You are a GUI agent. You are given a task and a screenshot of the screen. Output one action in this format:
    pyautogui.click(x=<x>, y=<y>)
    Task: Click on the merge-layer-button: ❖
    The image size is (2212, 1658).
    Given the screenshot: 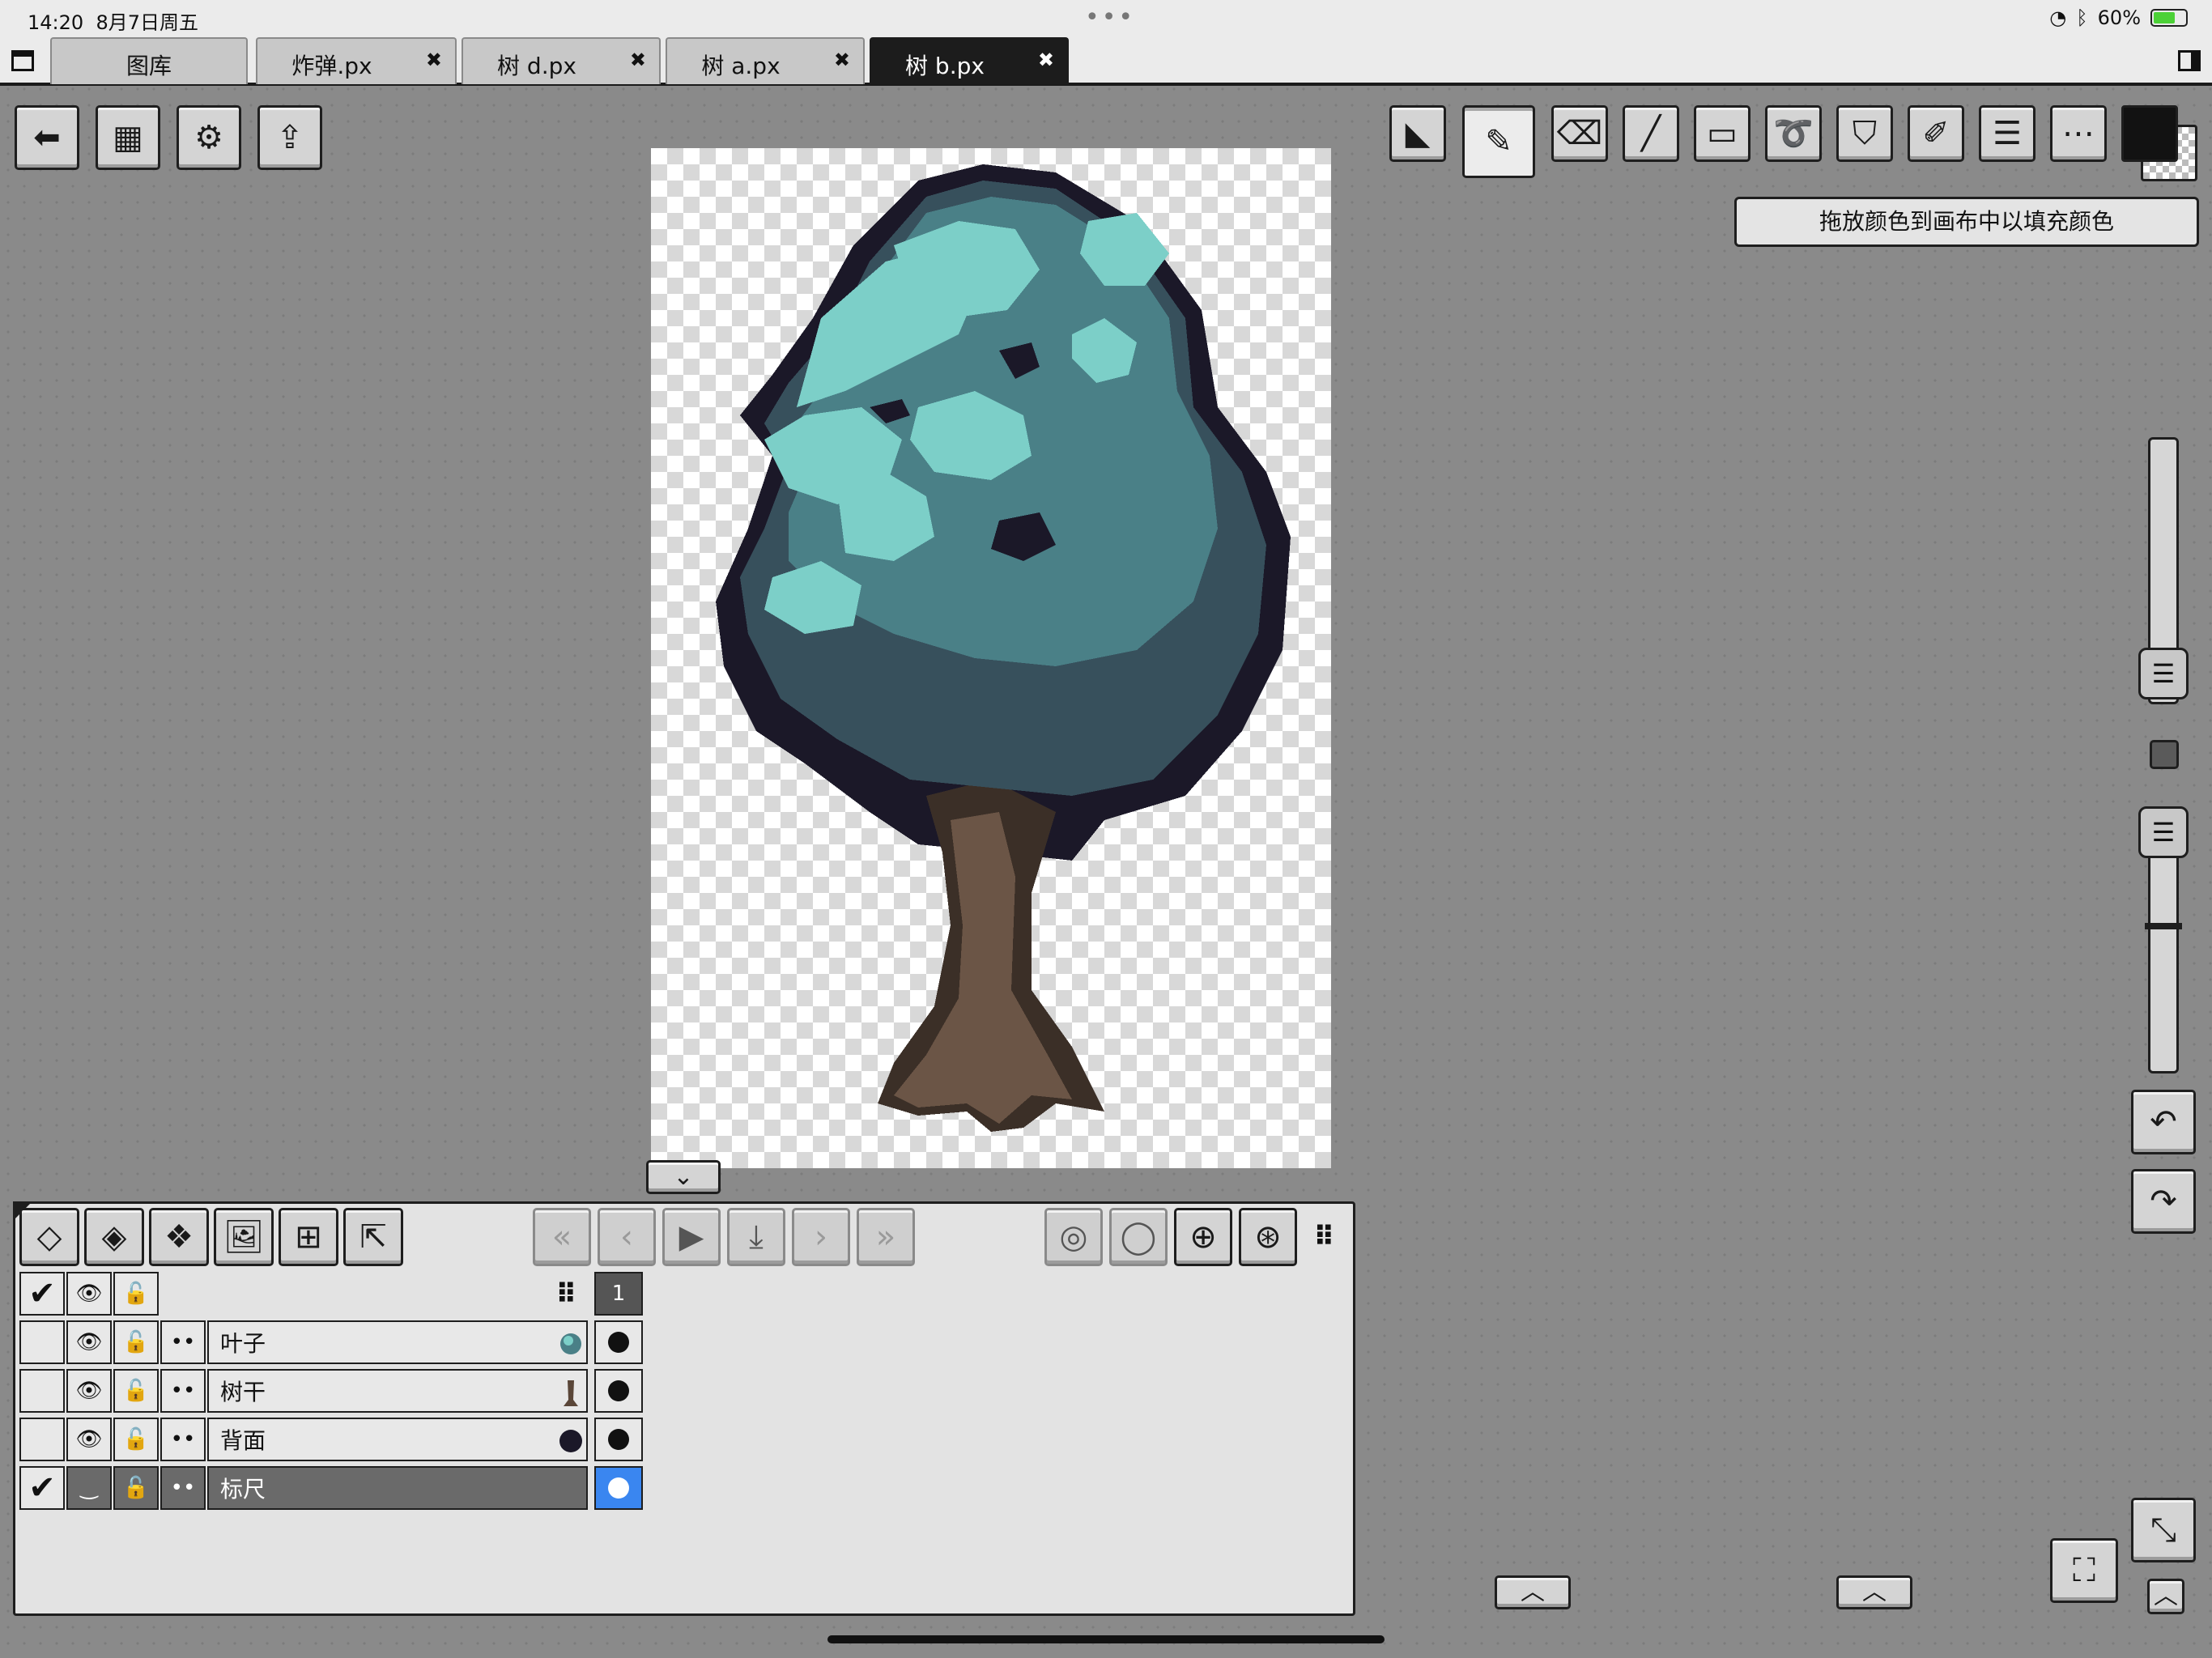 What is the action you would take?
    pyautogui.click(x=179, y=1237)
    